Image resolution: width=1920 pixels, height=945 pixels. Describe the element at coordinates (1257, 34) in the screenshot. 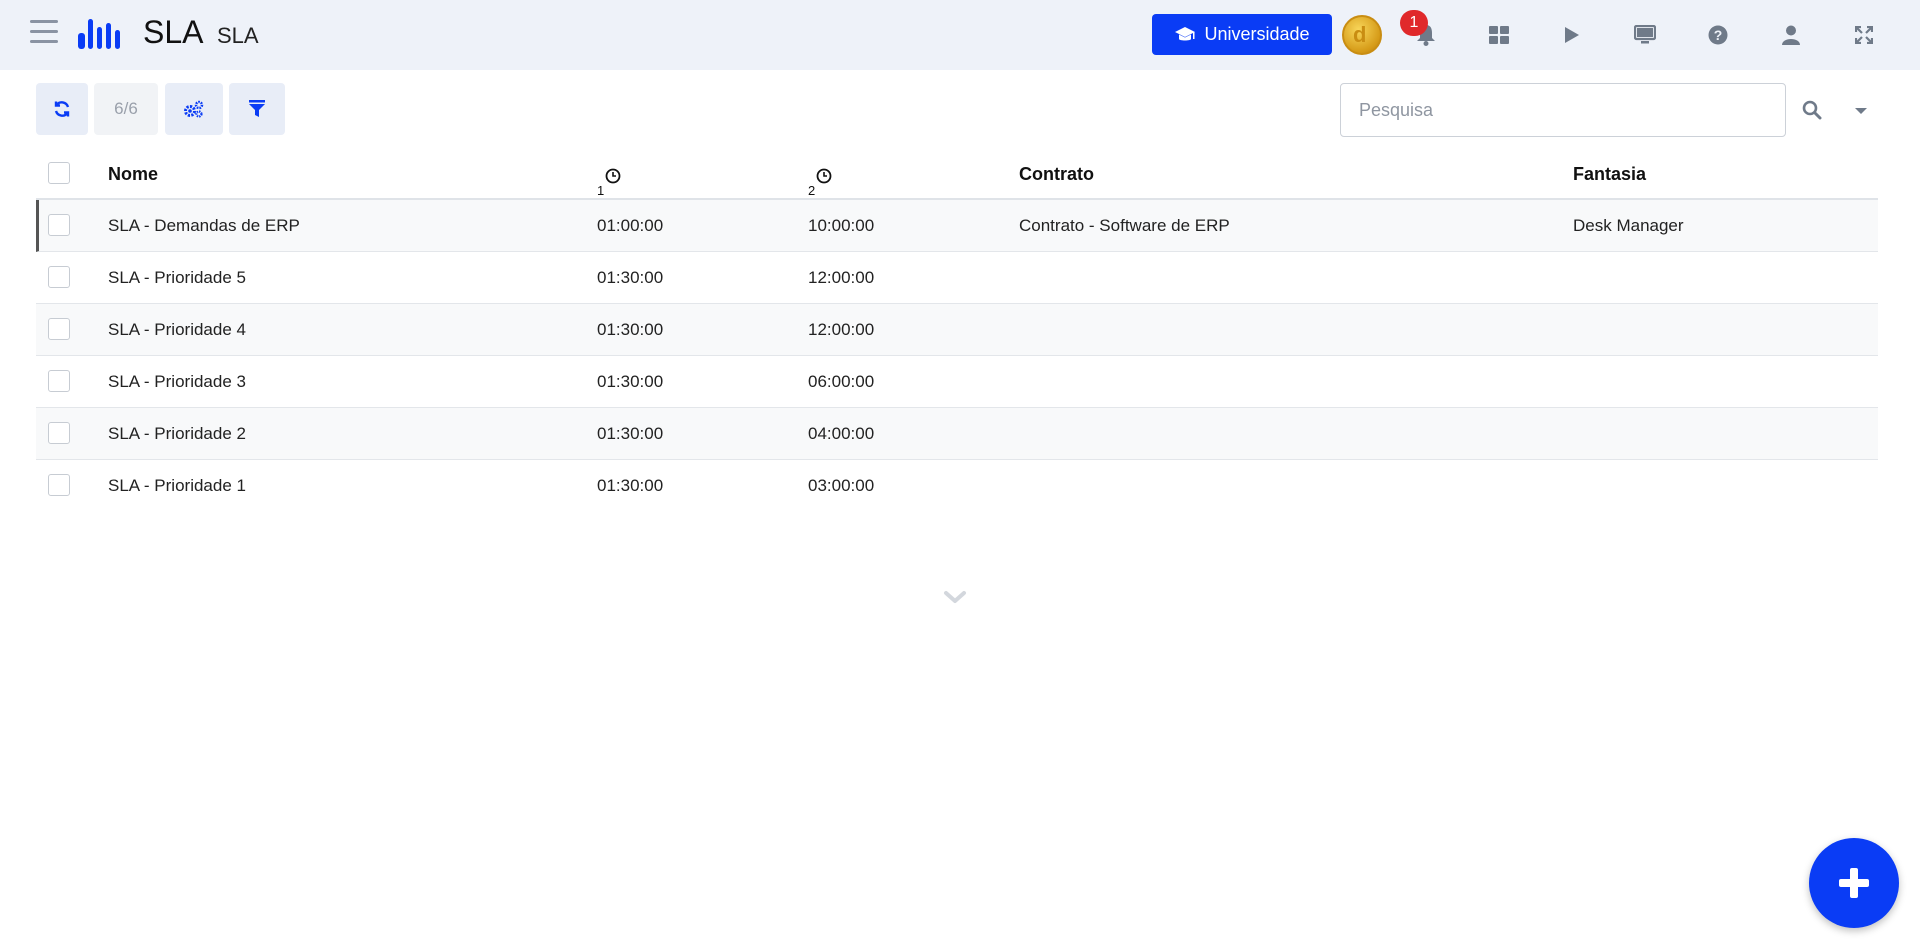

I see `universidade-label: Universidade` at that location.